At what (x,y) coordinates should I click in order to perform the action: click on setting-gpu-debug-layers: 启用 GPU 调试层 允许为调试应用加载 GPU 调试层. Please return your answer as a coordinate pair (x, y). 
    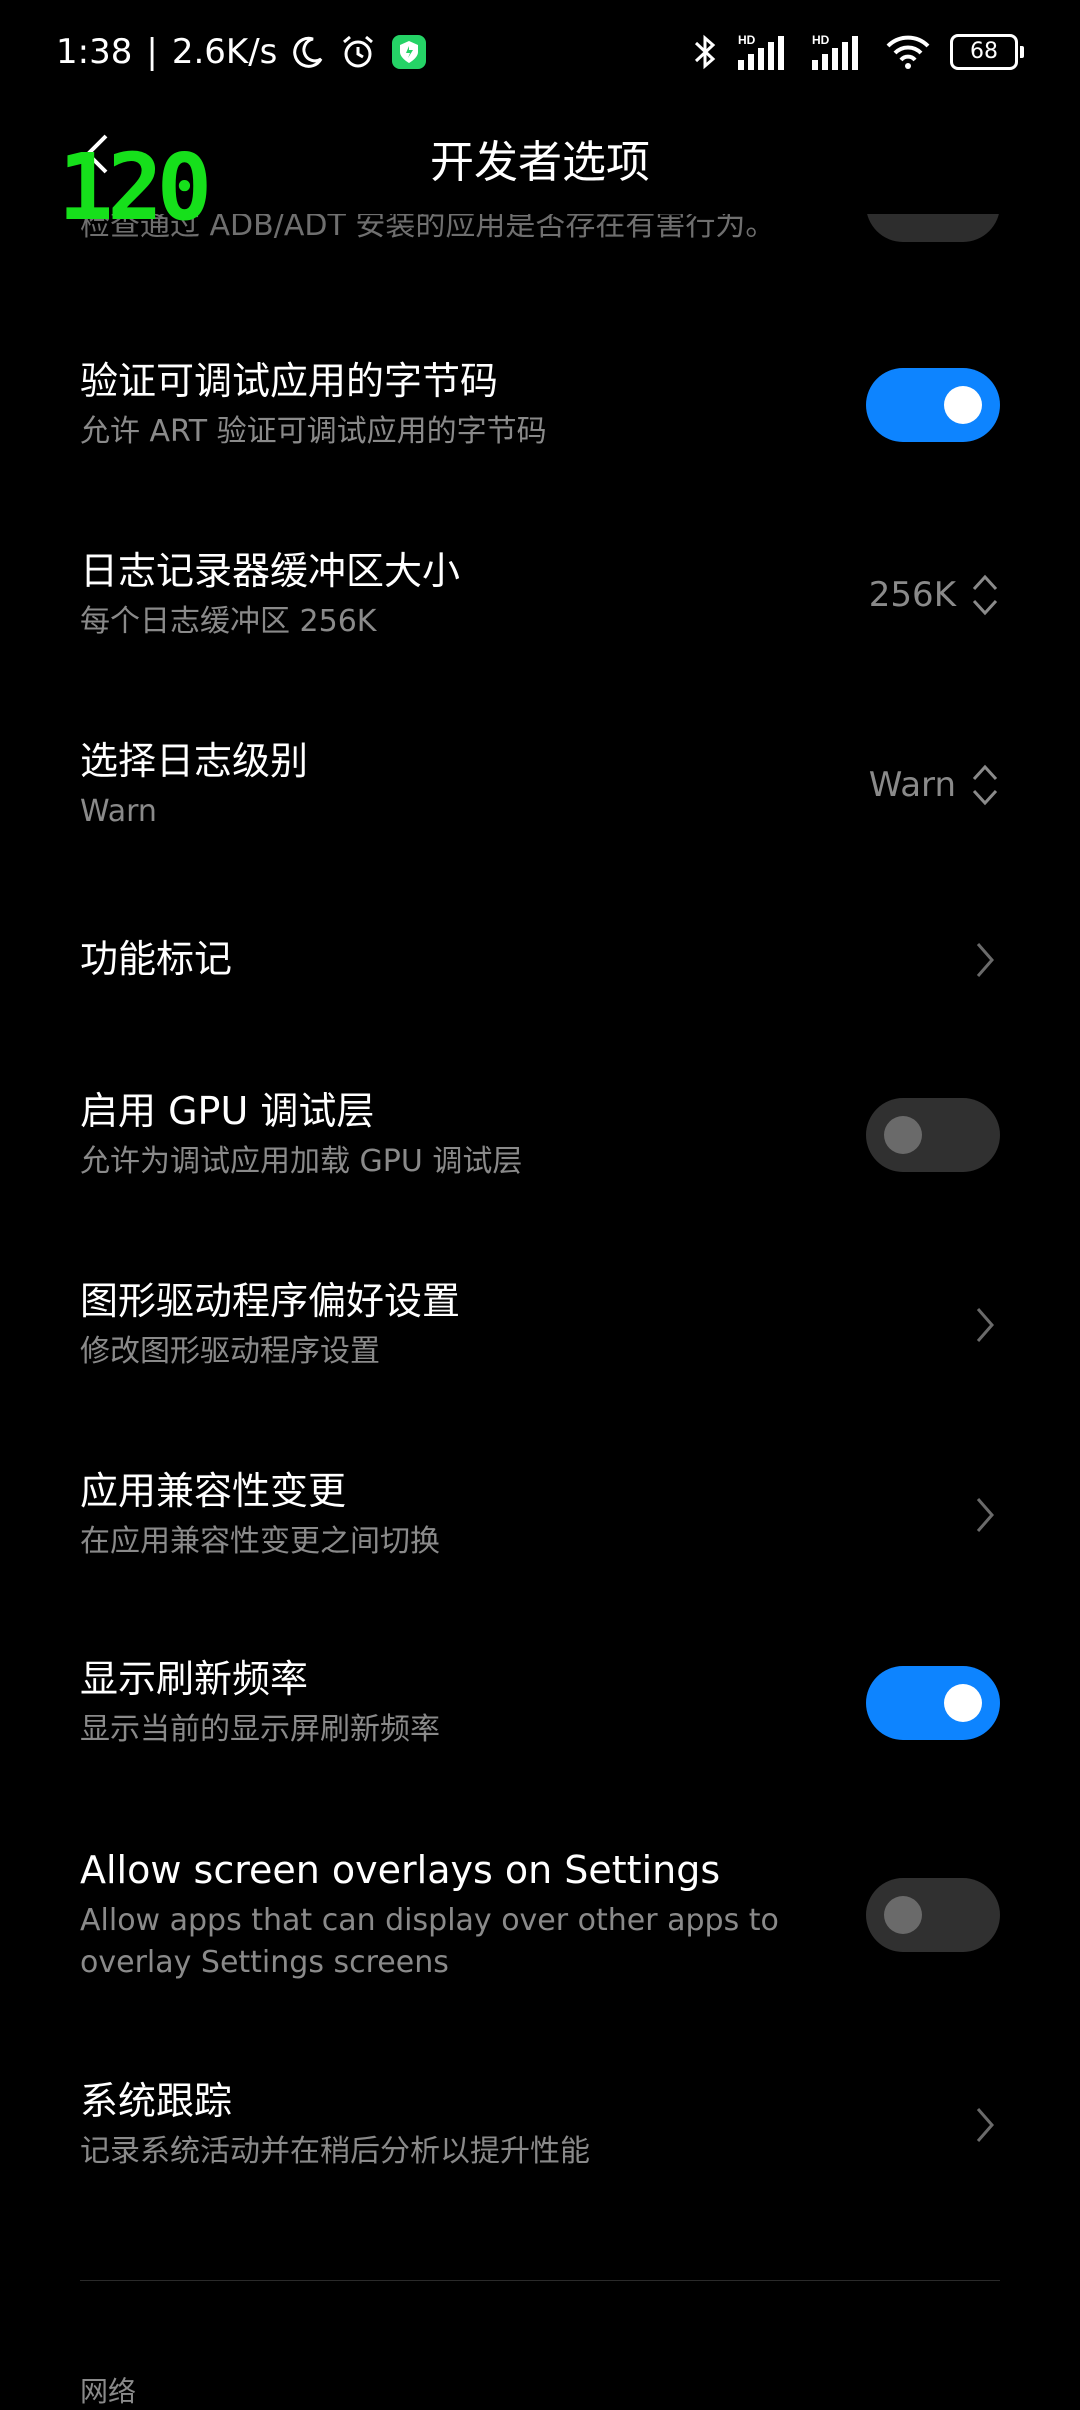
    Looking at the image, I should click on (540, 1135).